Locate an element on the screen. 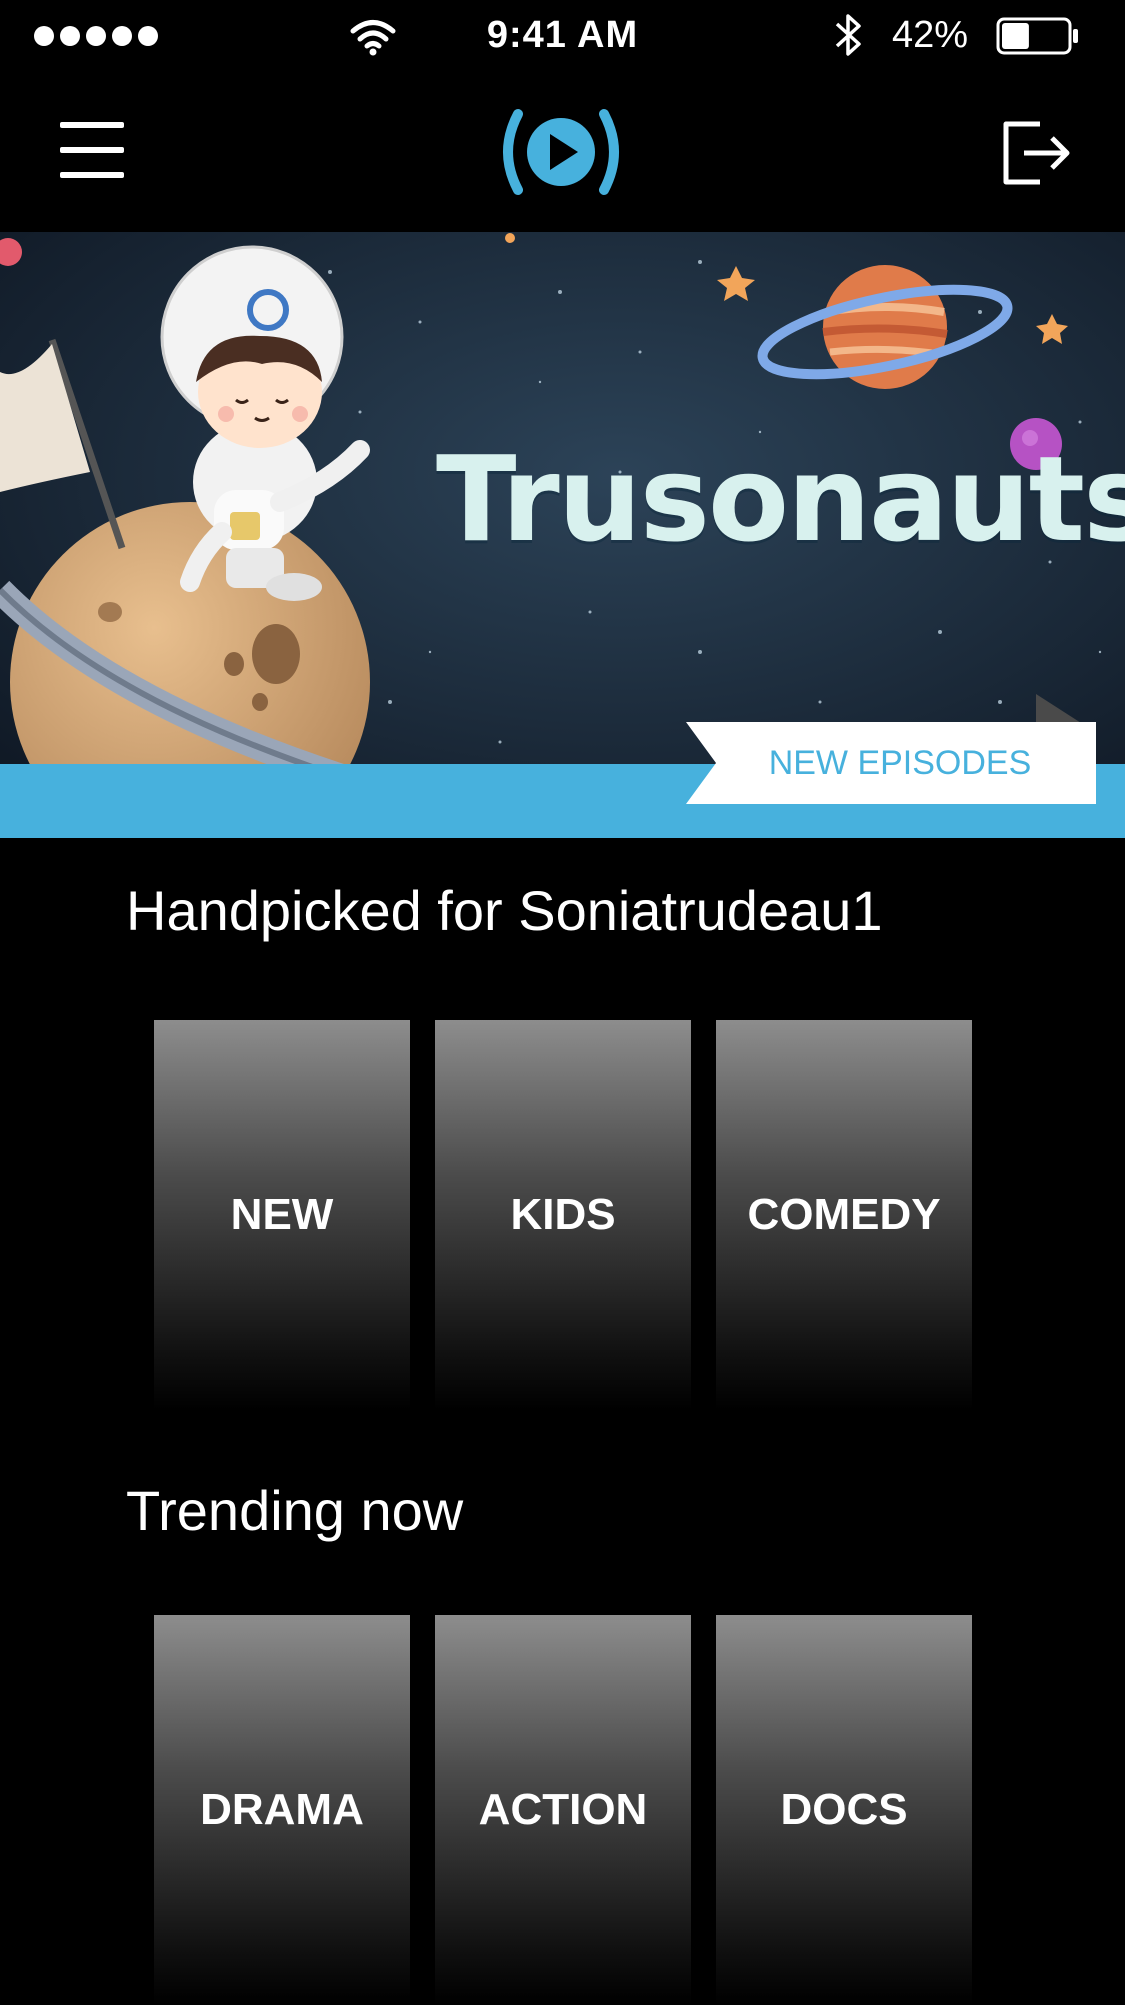  status-bar: 9:41 AM 42% is located at coordinates (562, 36).